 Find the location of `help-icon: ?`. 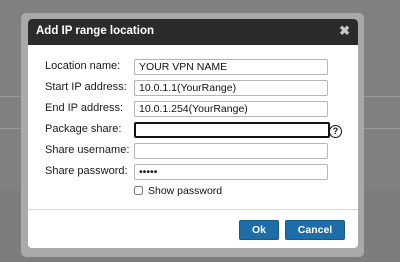

help-icon: ? is located at coordinates (335, 131).